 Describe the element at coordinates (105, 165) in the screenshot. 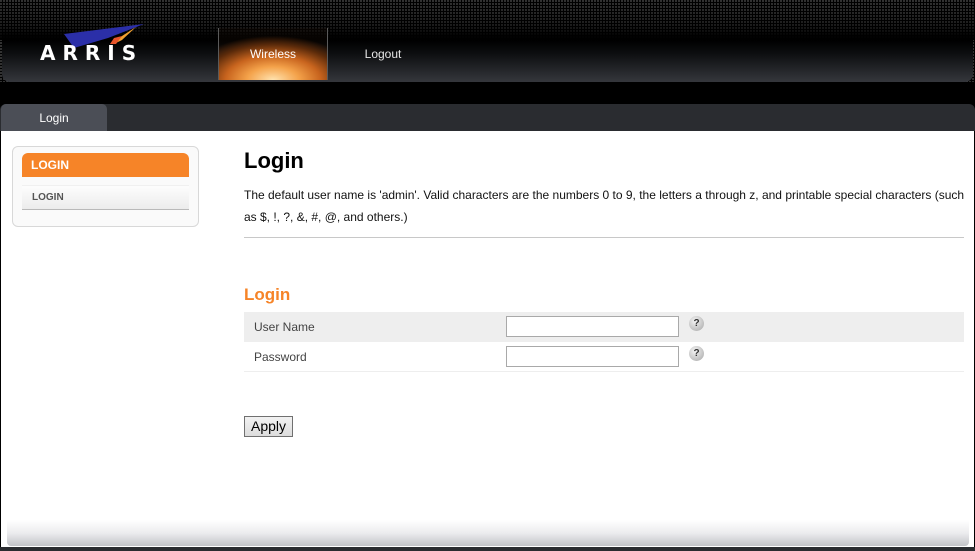

I see `sidebar-header: LOGIN` at that location.